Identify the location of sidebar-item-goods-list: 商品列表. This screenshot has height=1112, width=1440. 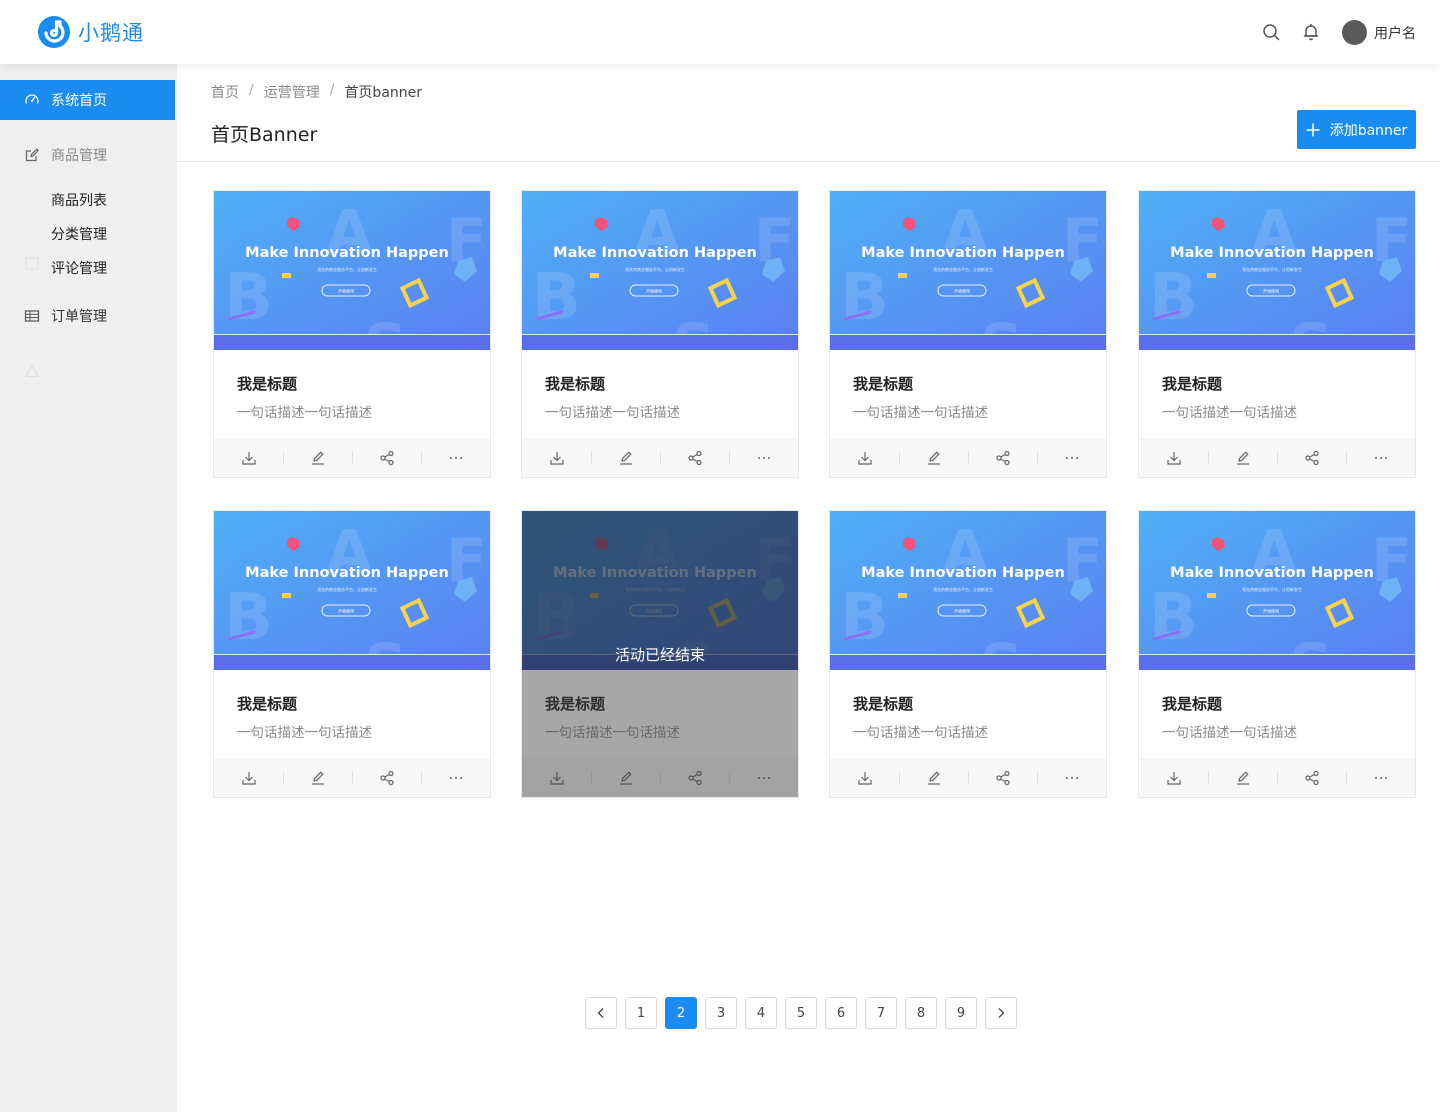
(79, 200).